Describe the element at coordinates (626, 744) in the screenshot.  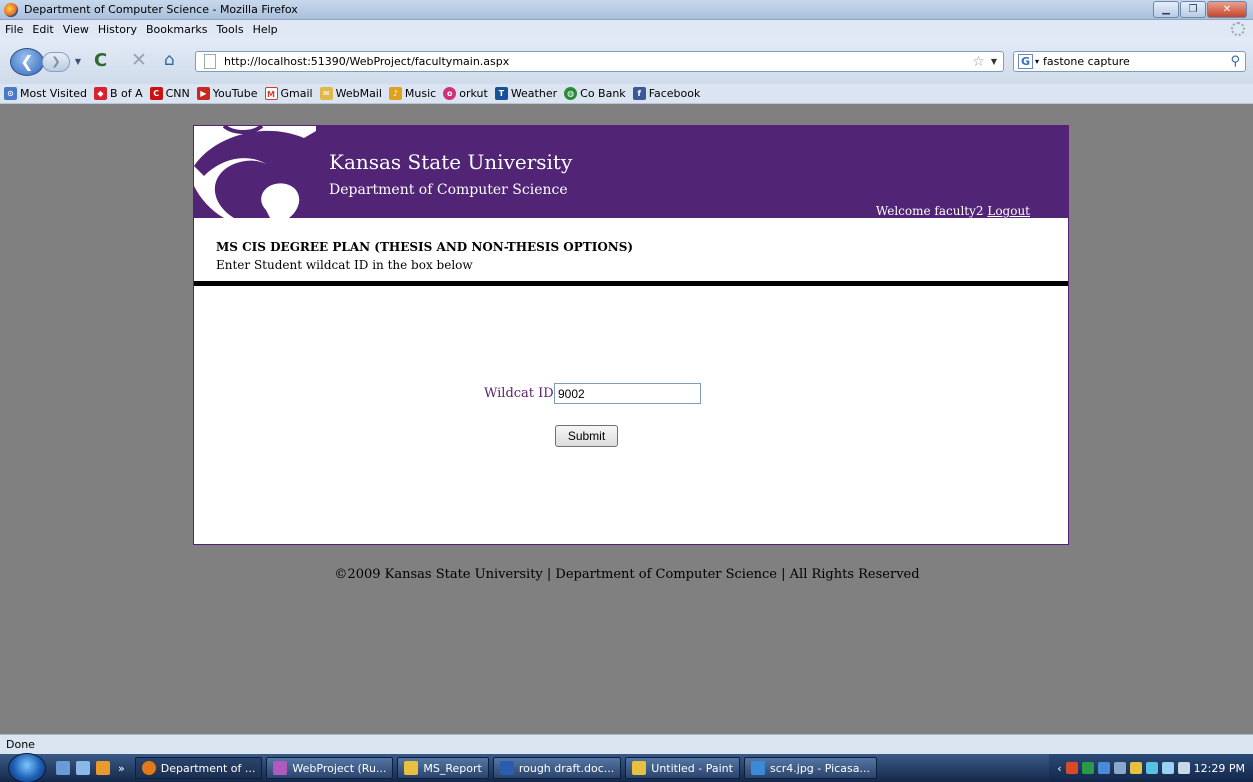
I see `status-bar: Done` at that location.